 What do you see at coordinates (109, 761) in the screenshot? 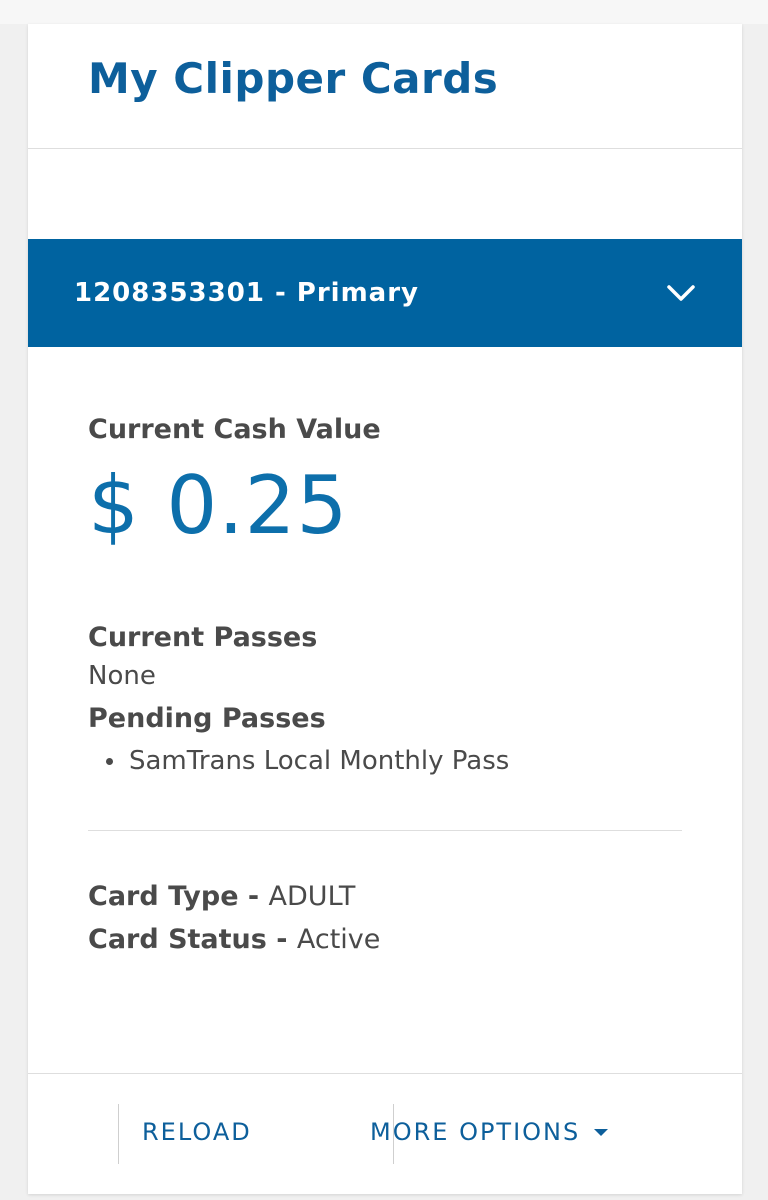
I see `bullet-icon` at bounding box center [109, 761].